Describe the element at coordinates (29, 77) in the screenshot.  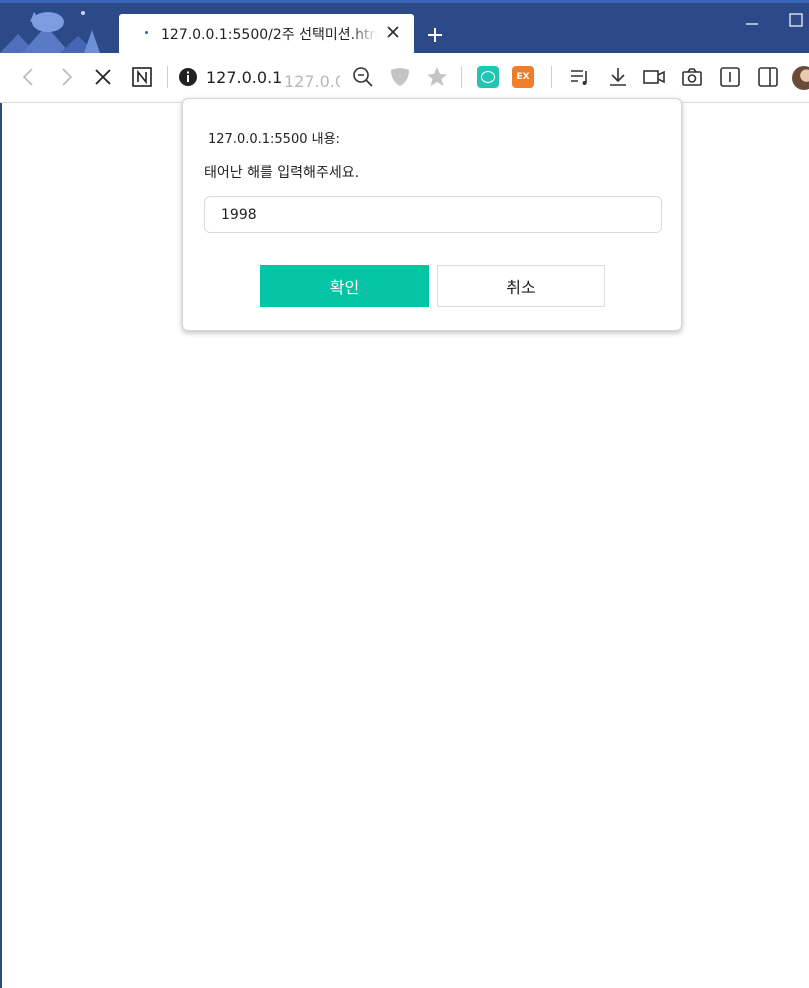
I see `back-icon` at that location.